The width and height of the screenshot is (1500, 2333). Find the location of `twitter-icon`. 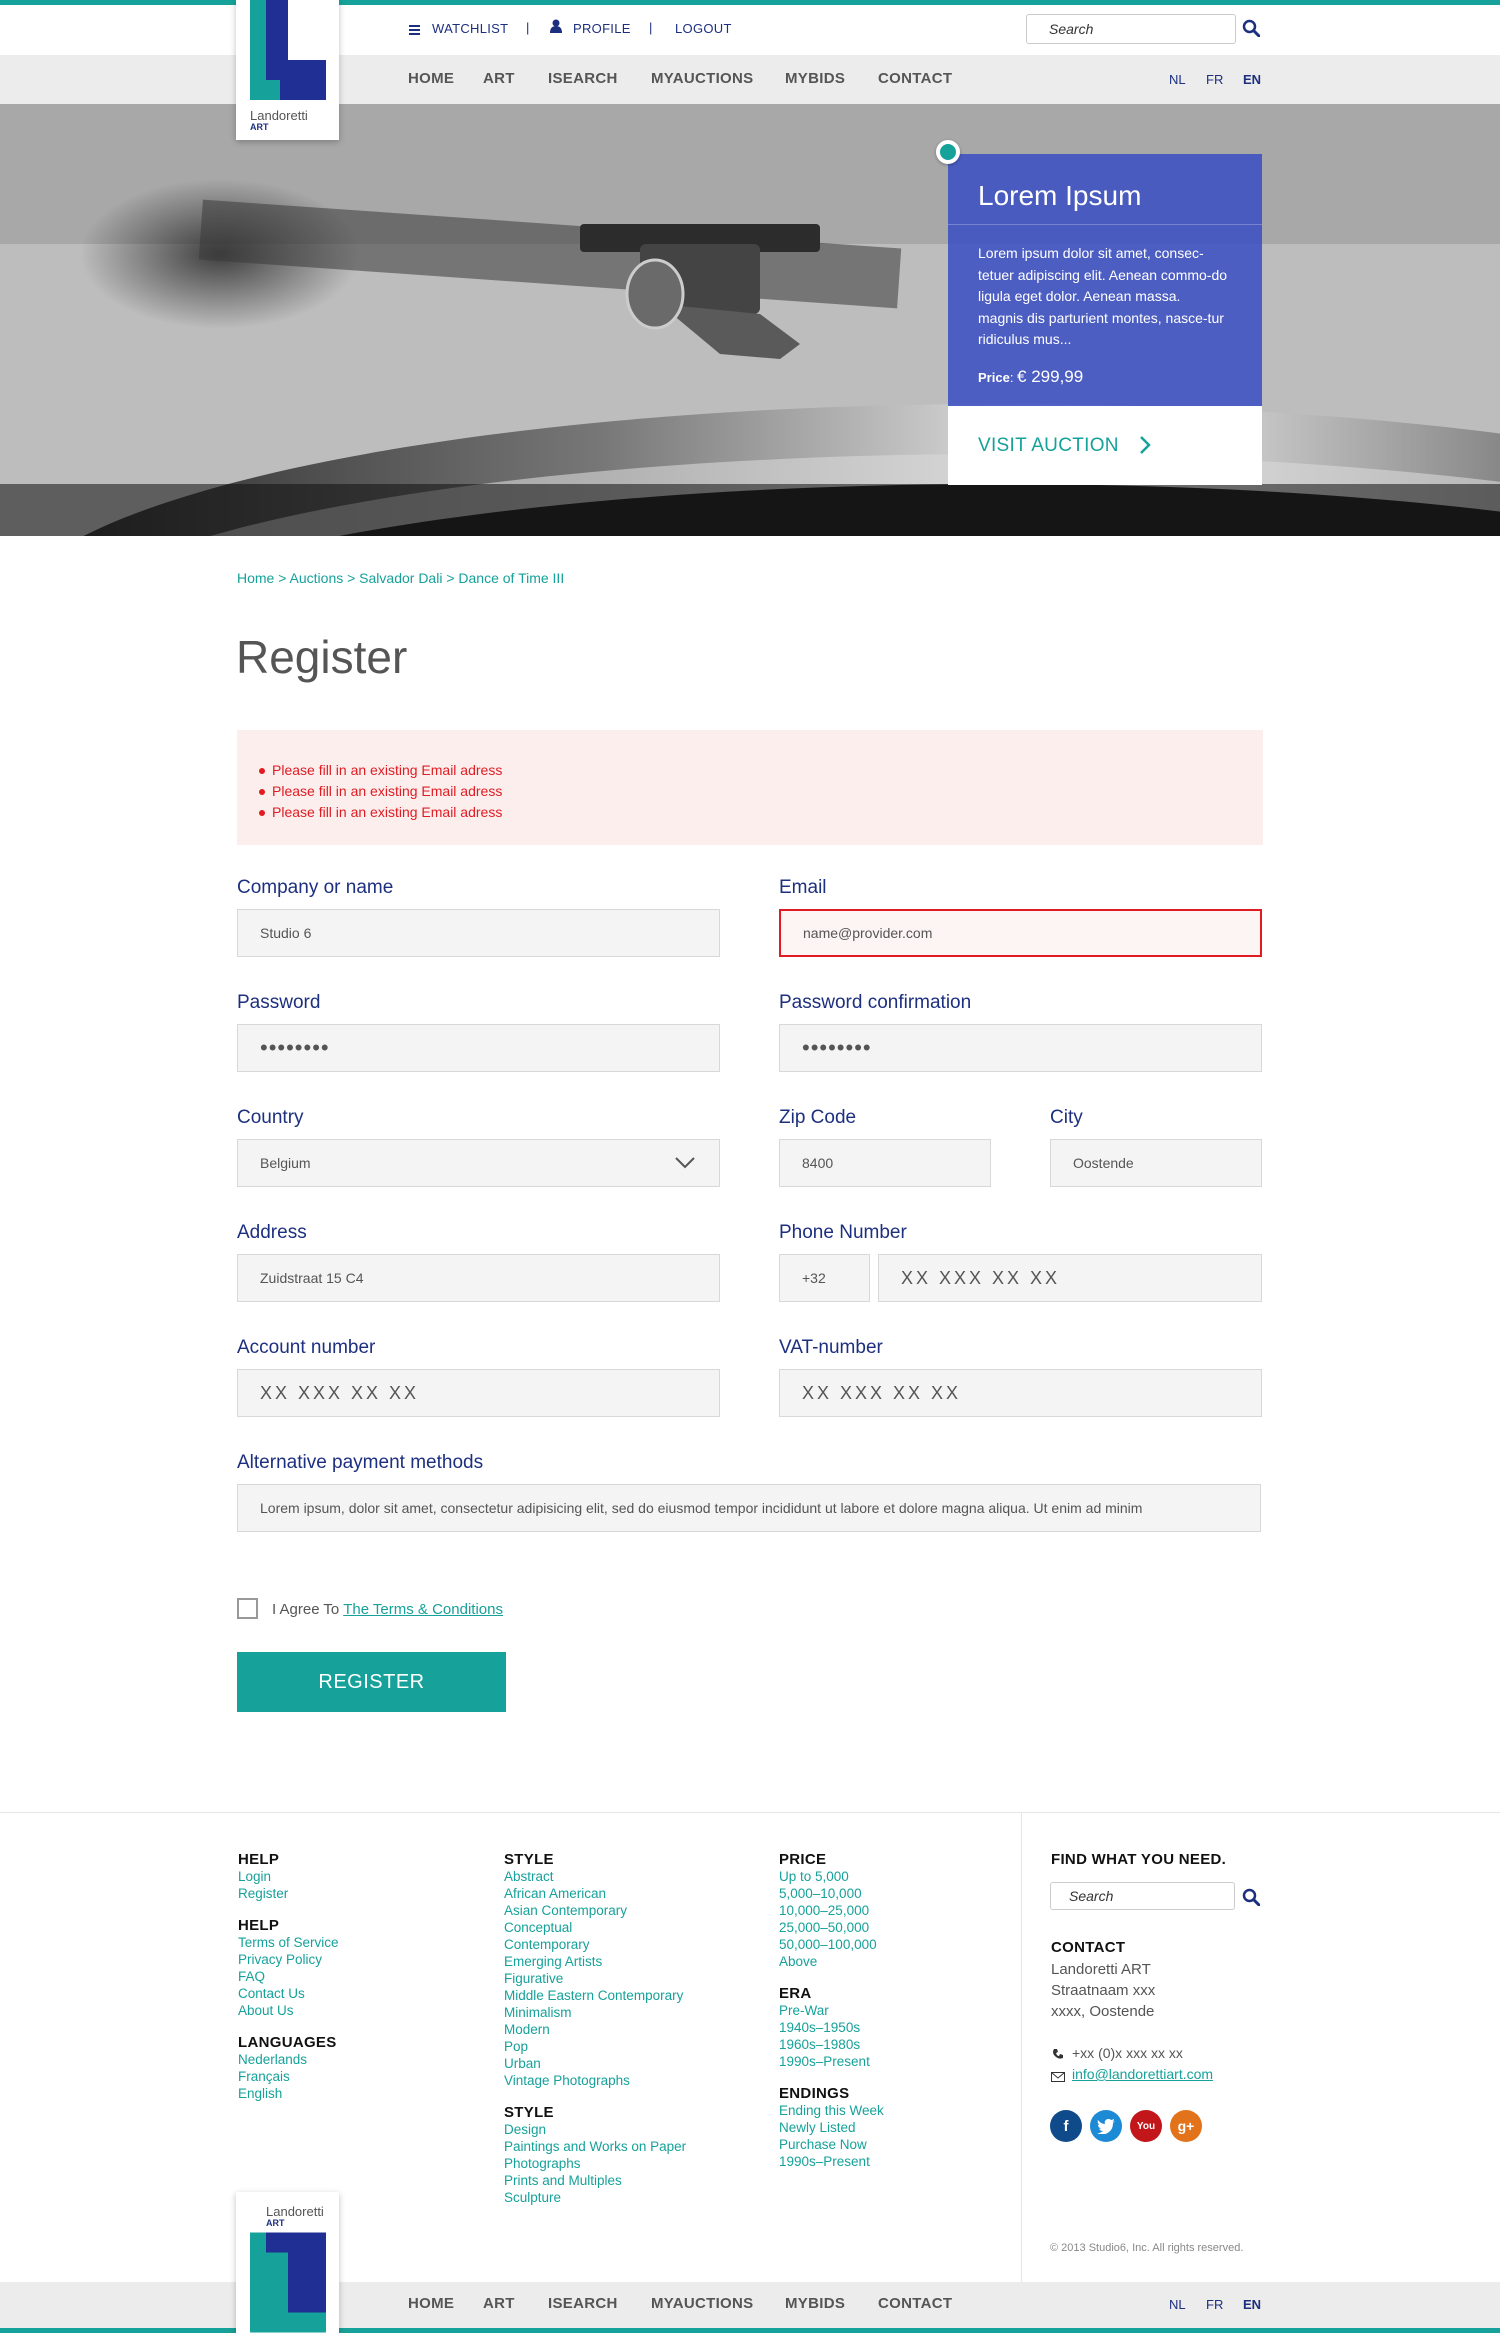

twitter-icon is located at coordinates (1106, 2126).